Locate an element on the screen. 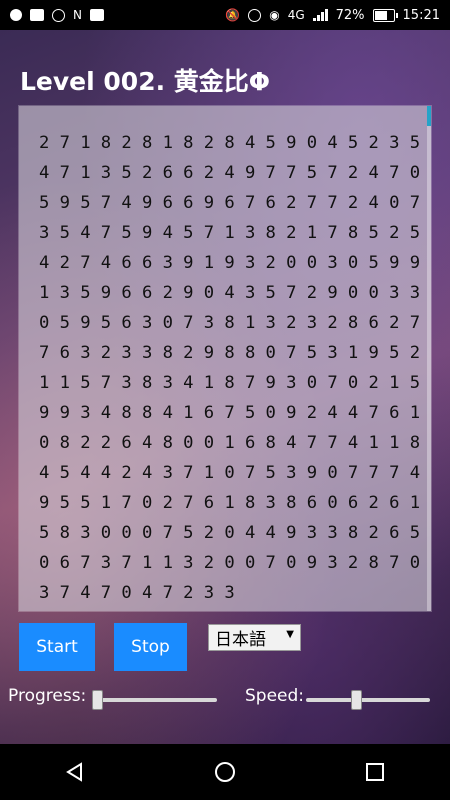 The image size is (450, 800). language-select: 日本語 ▼ is located at coordinates (254, 637).